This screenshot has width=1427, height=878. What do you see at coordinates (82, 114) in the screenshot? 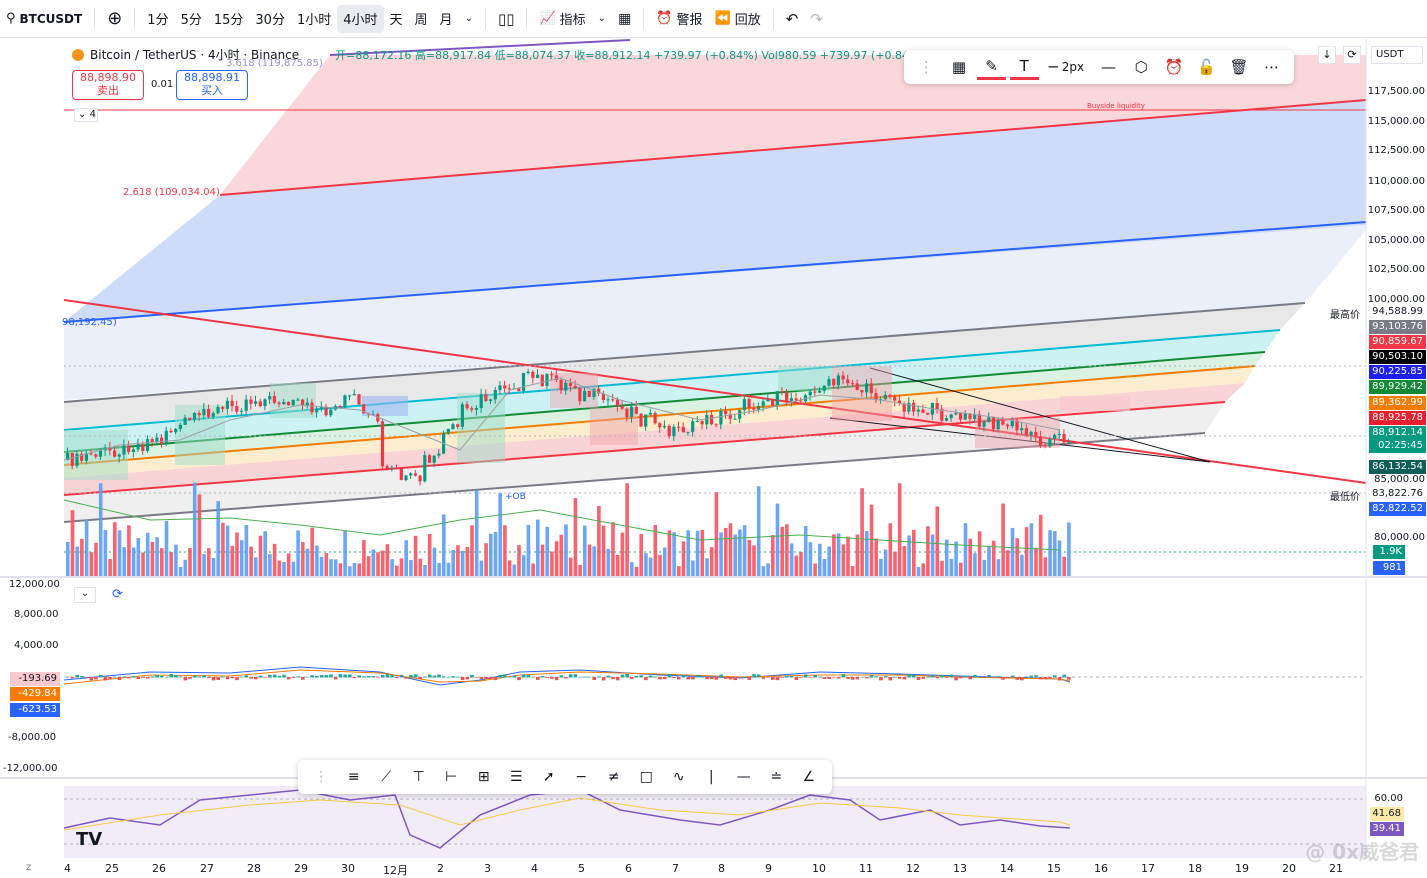
I see `chevron-down-icon: ⌄` at bounding box center [82, 114].